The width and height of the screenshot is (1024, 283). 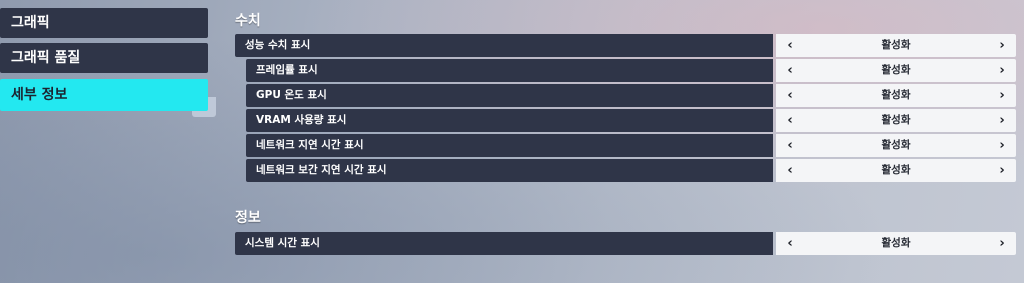 I want to click on setting-label: 성능 수치 표시, so click(x=504, y=45).